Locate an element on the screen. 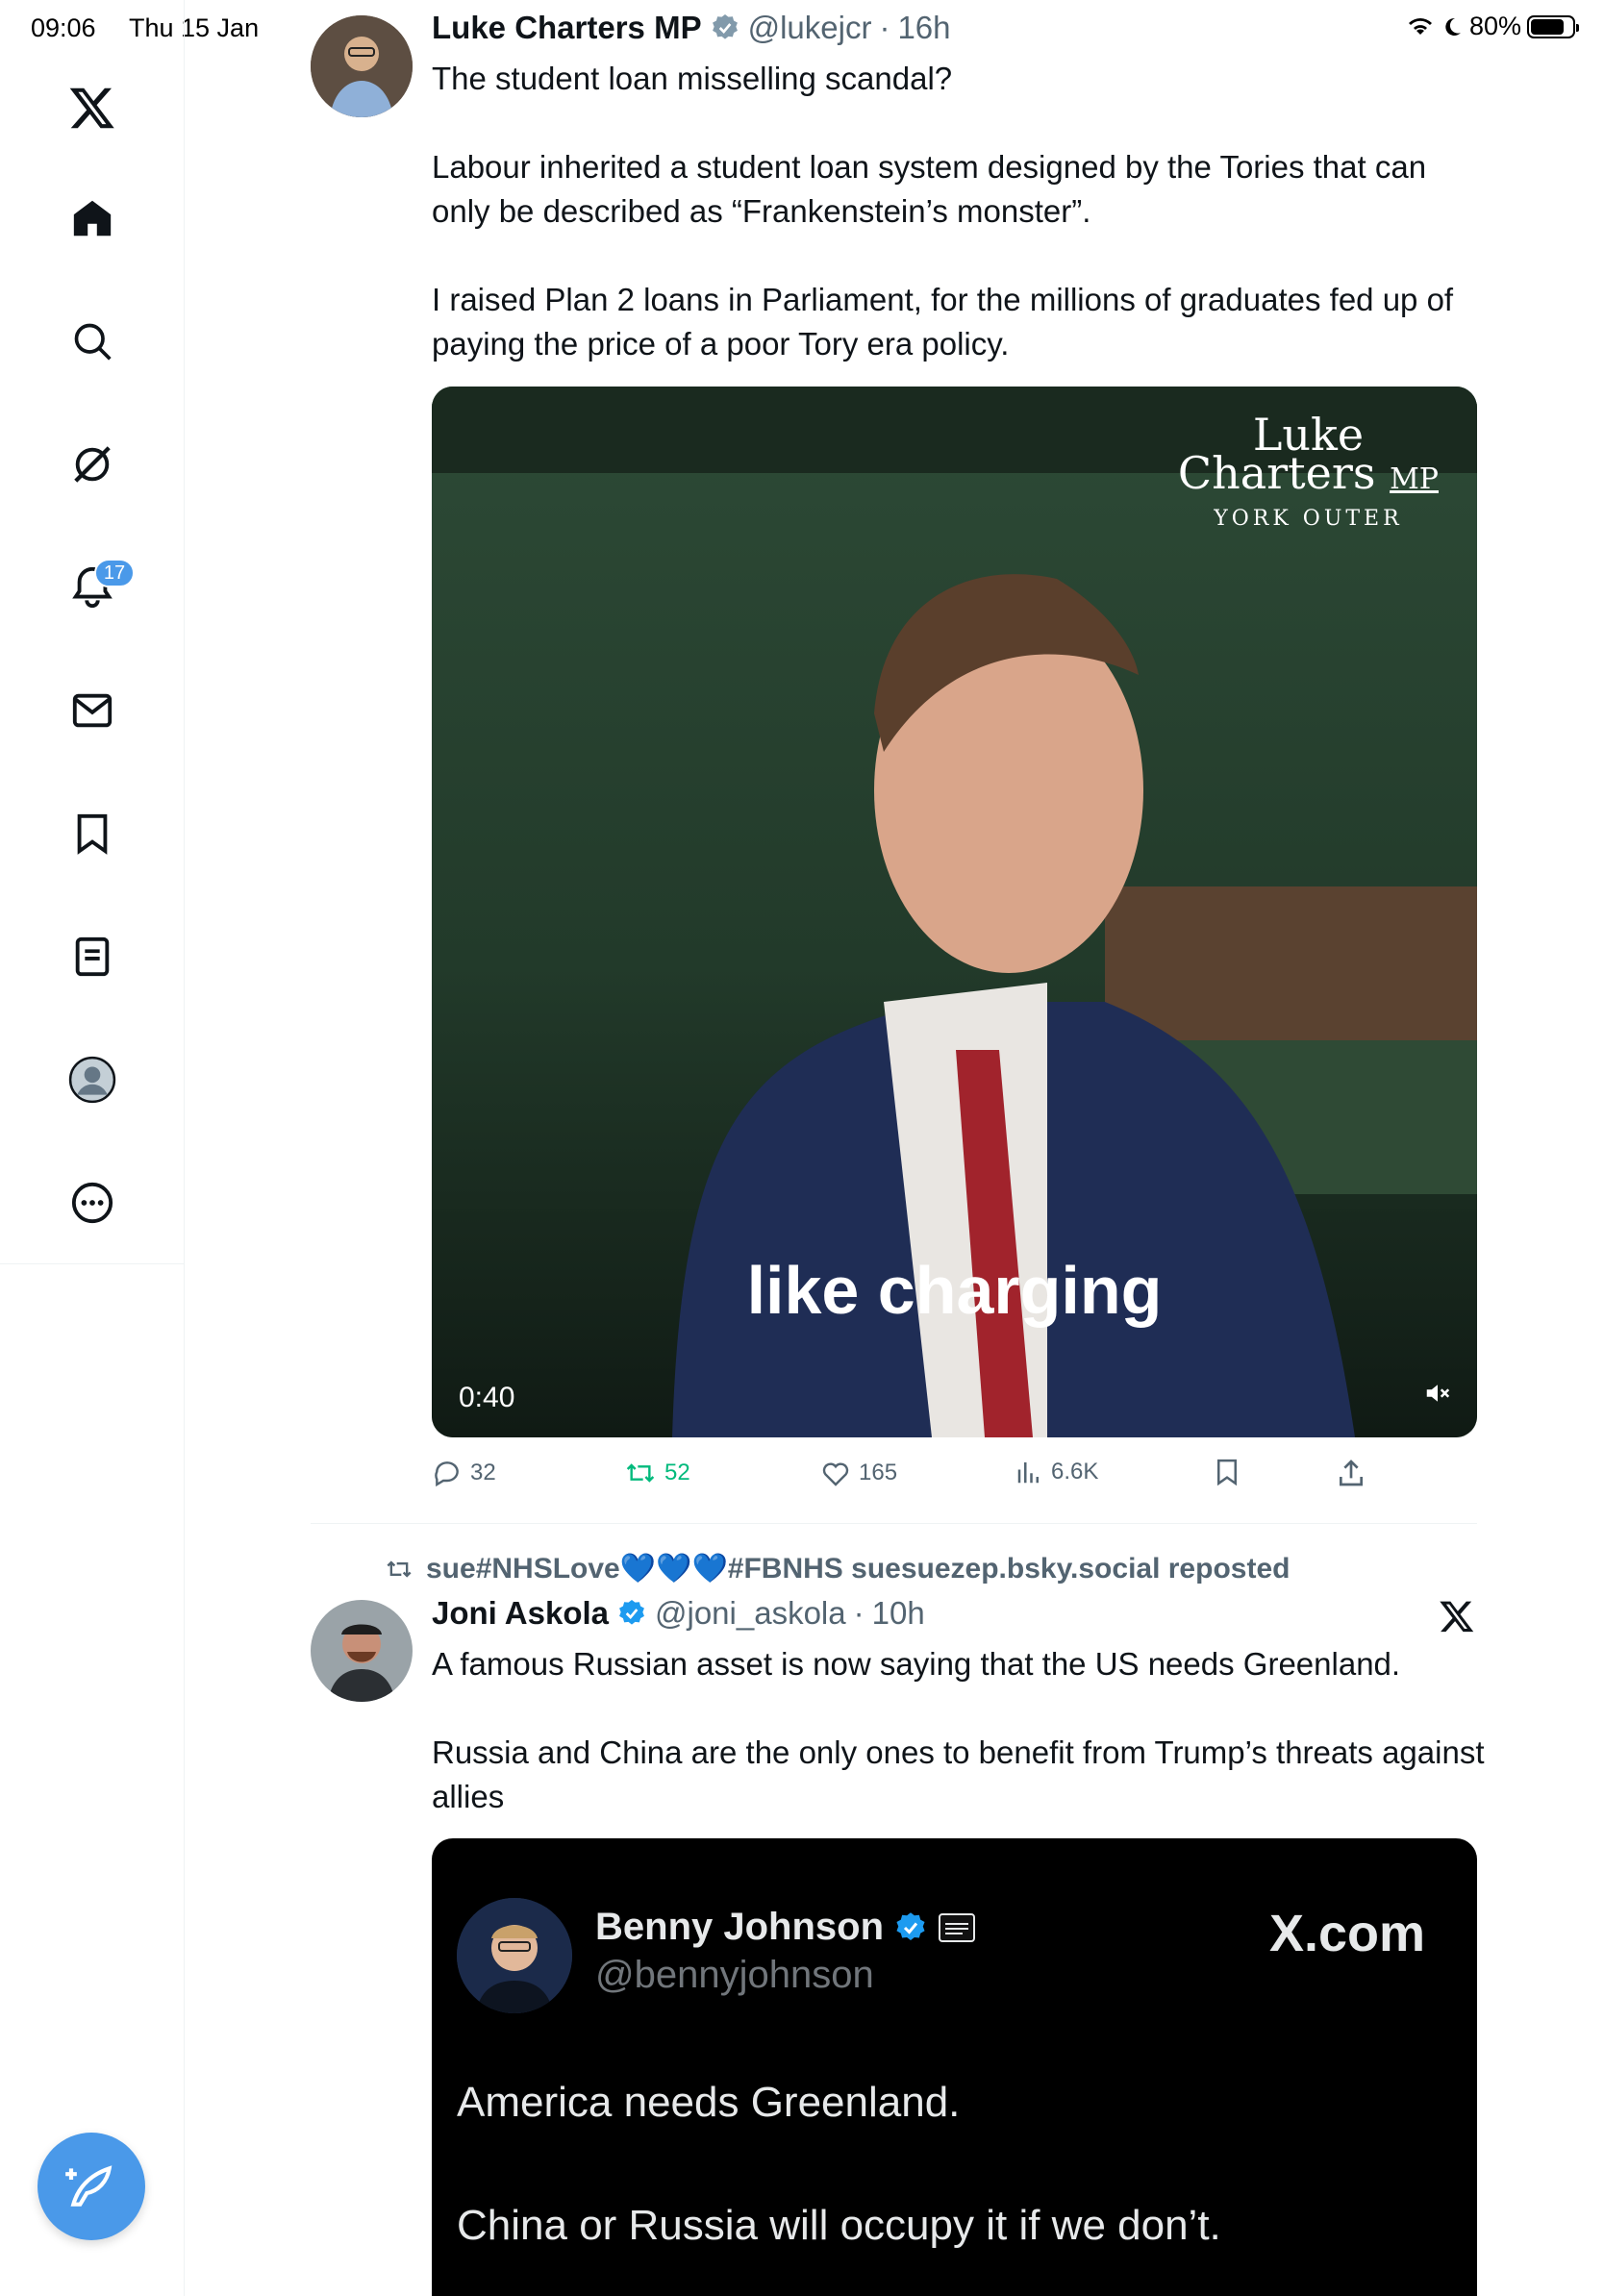 The width and height of the screenshot is (1604, 2296). battery-icon is located at coordinates (1553, 26).